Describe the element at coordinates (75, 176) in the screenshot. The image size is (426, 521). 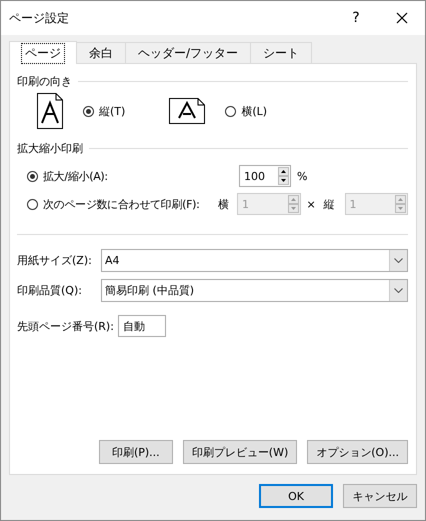
I see `radio-label: 拡大/縮小(A):` at that location.